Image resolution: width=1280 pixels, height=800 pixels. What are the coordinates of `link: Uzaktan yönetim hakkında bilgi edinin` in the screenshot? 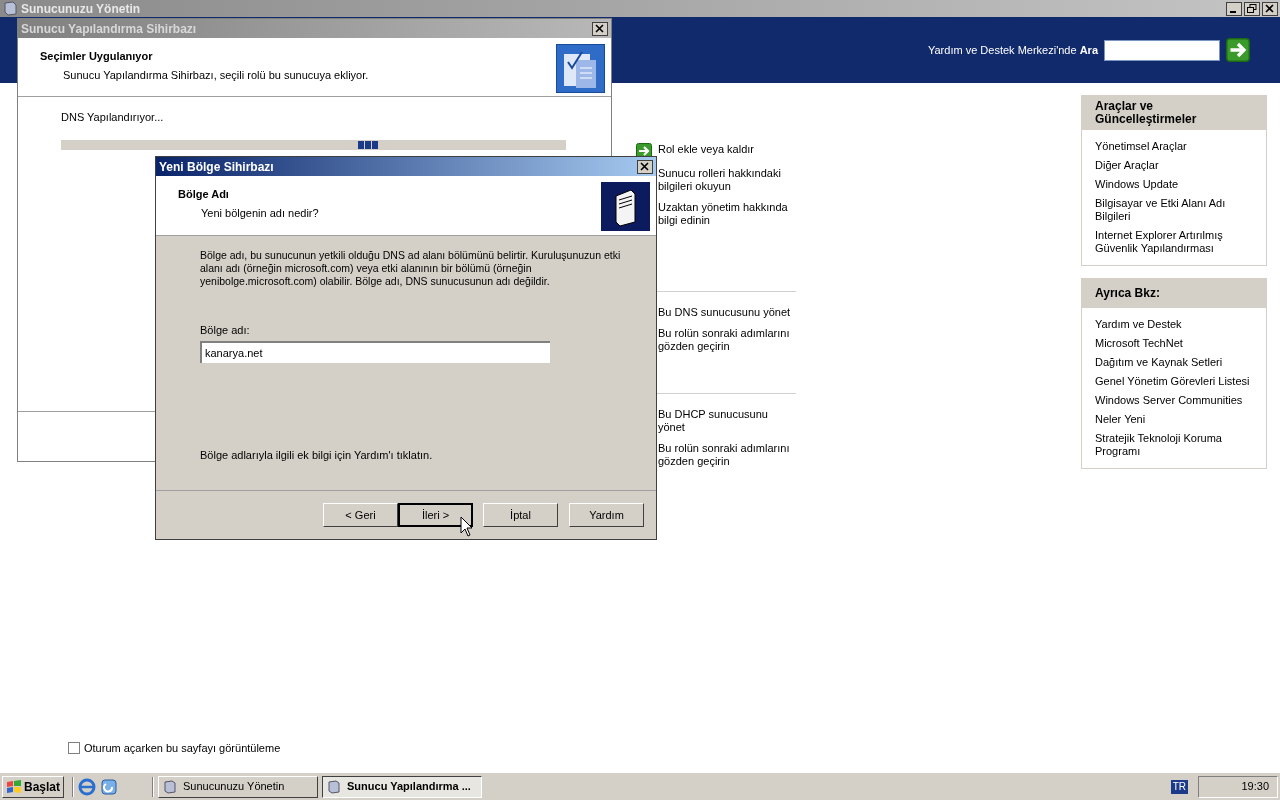 It's located at (727, 214).